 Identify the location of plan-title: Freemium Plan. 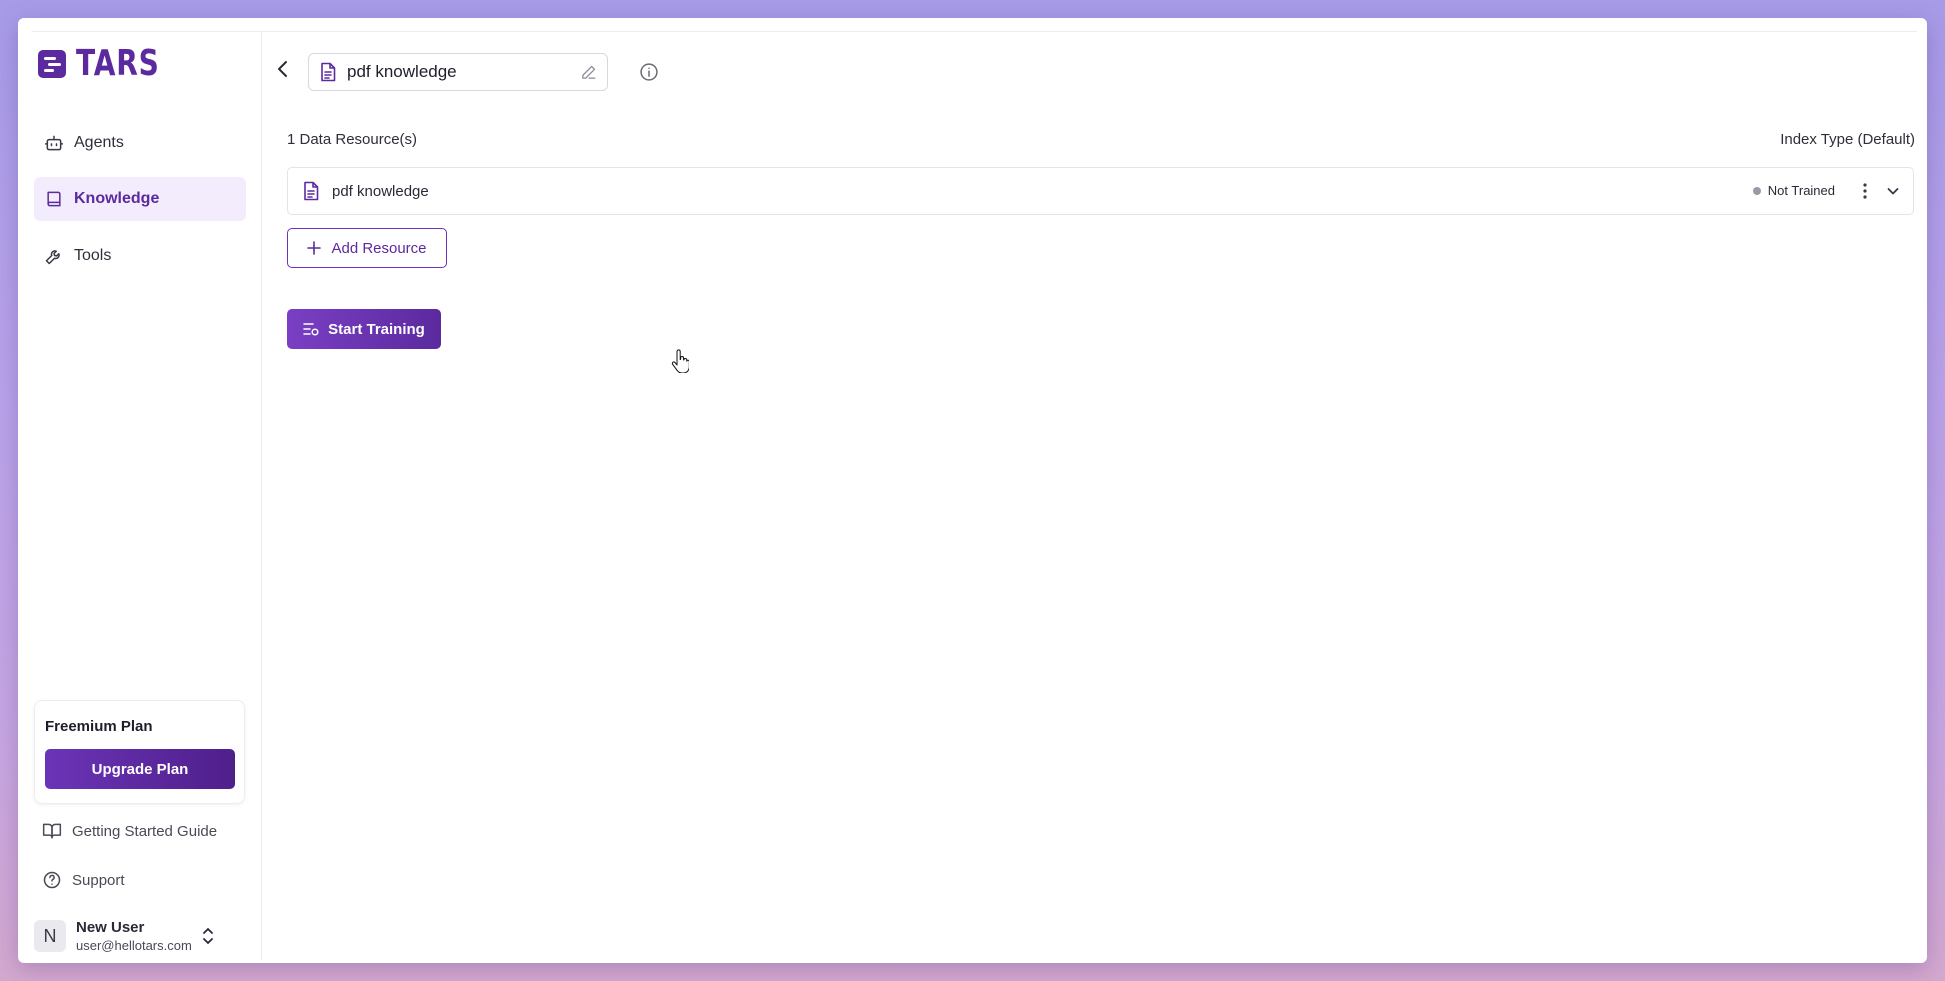
(99, 726).